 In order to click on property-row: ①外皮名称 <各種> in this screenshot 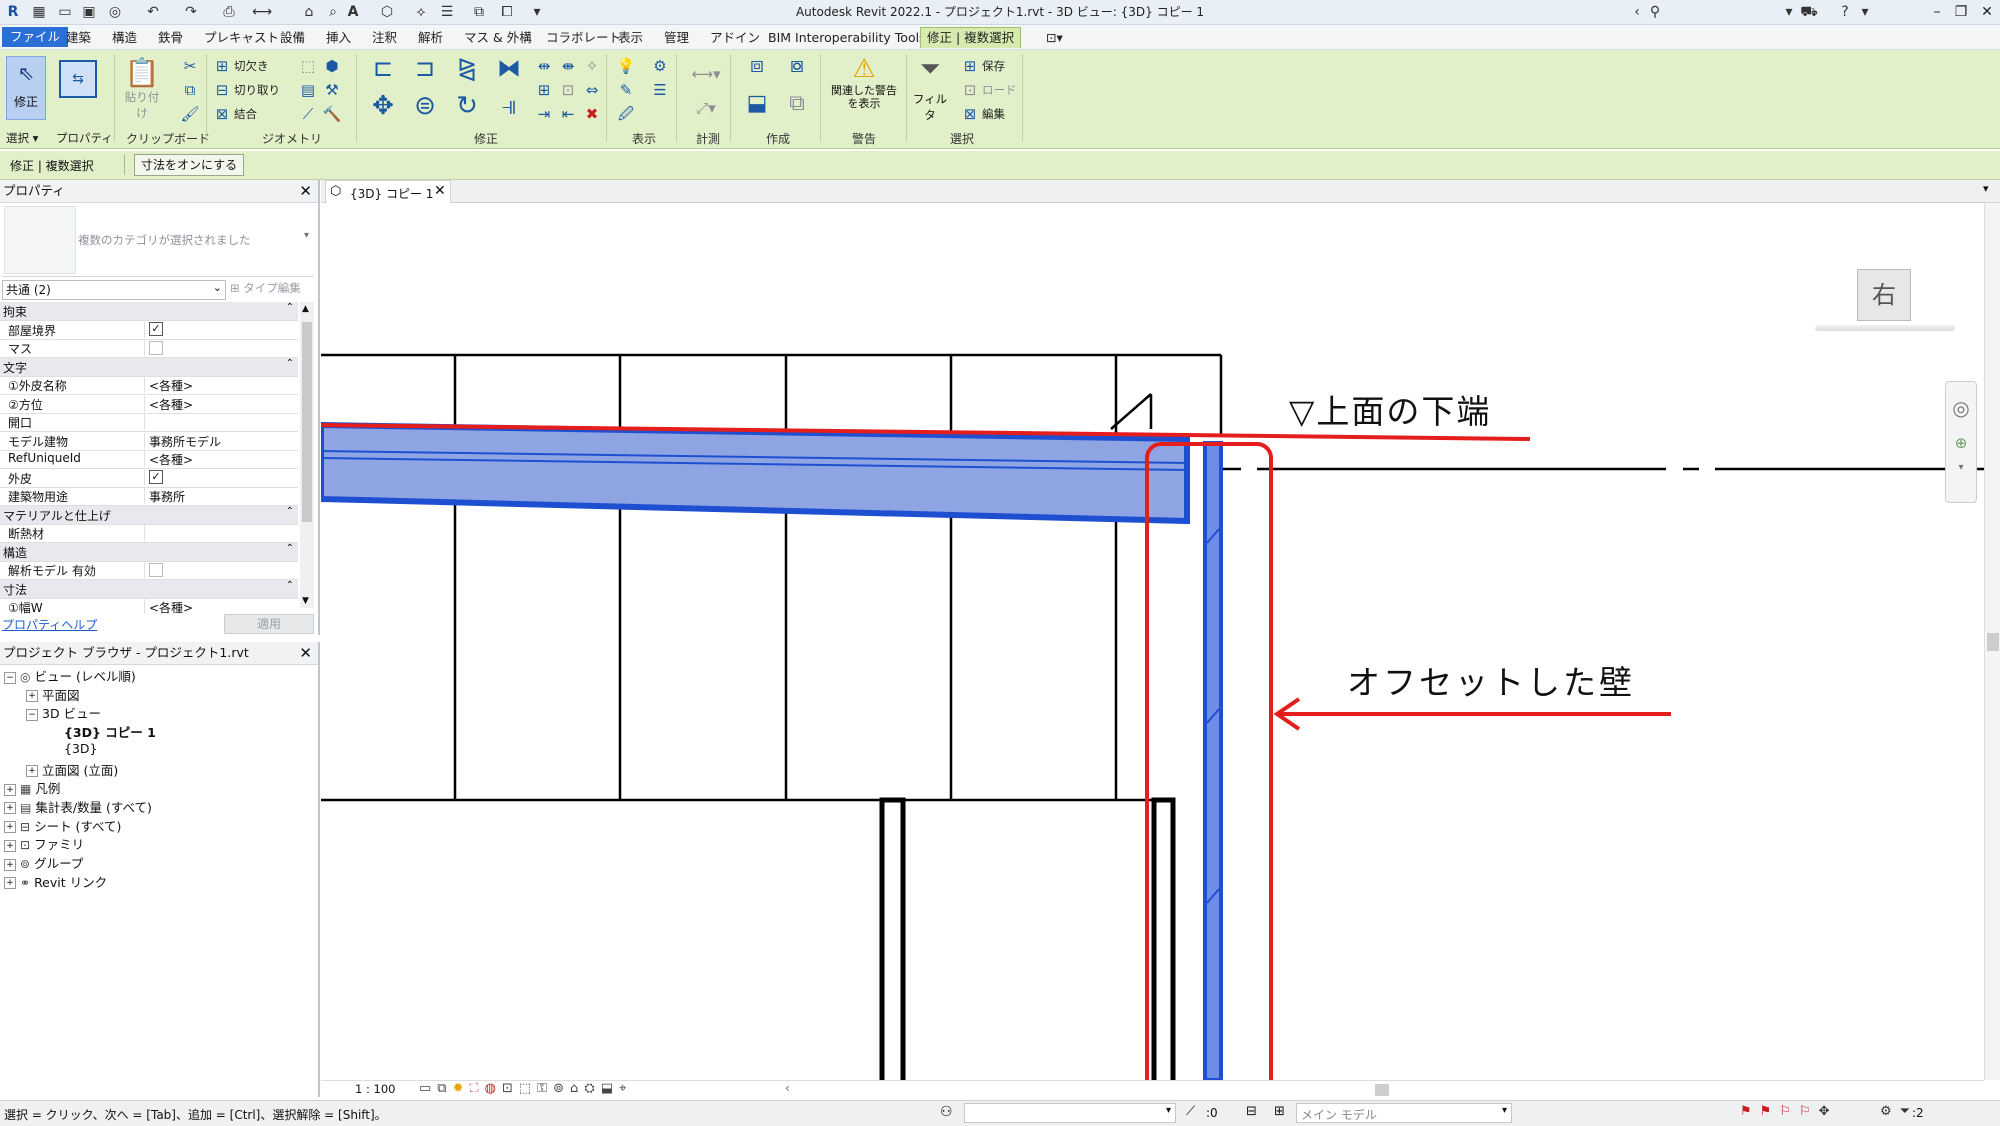, I will do `click(149, 385)`.